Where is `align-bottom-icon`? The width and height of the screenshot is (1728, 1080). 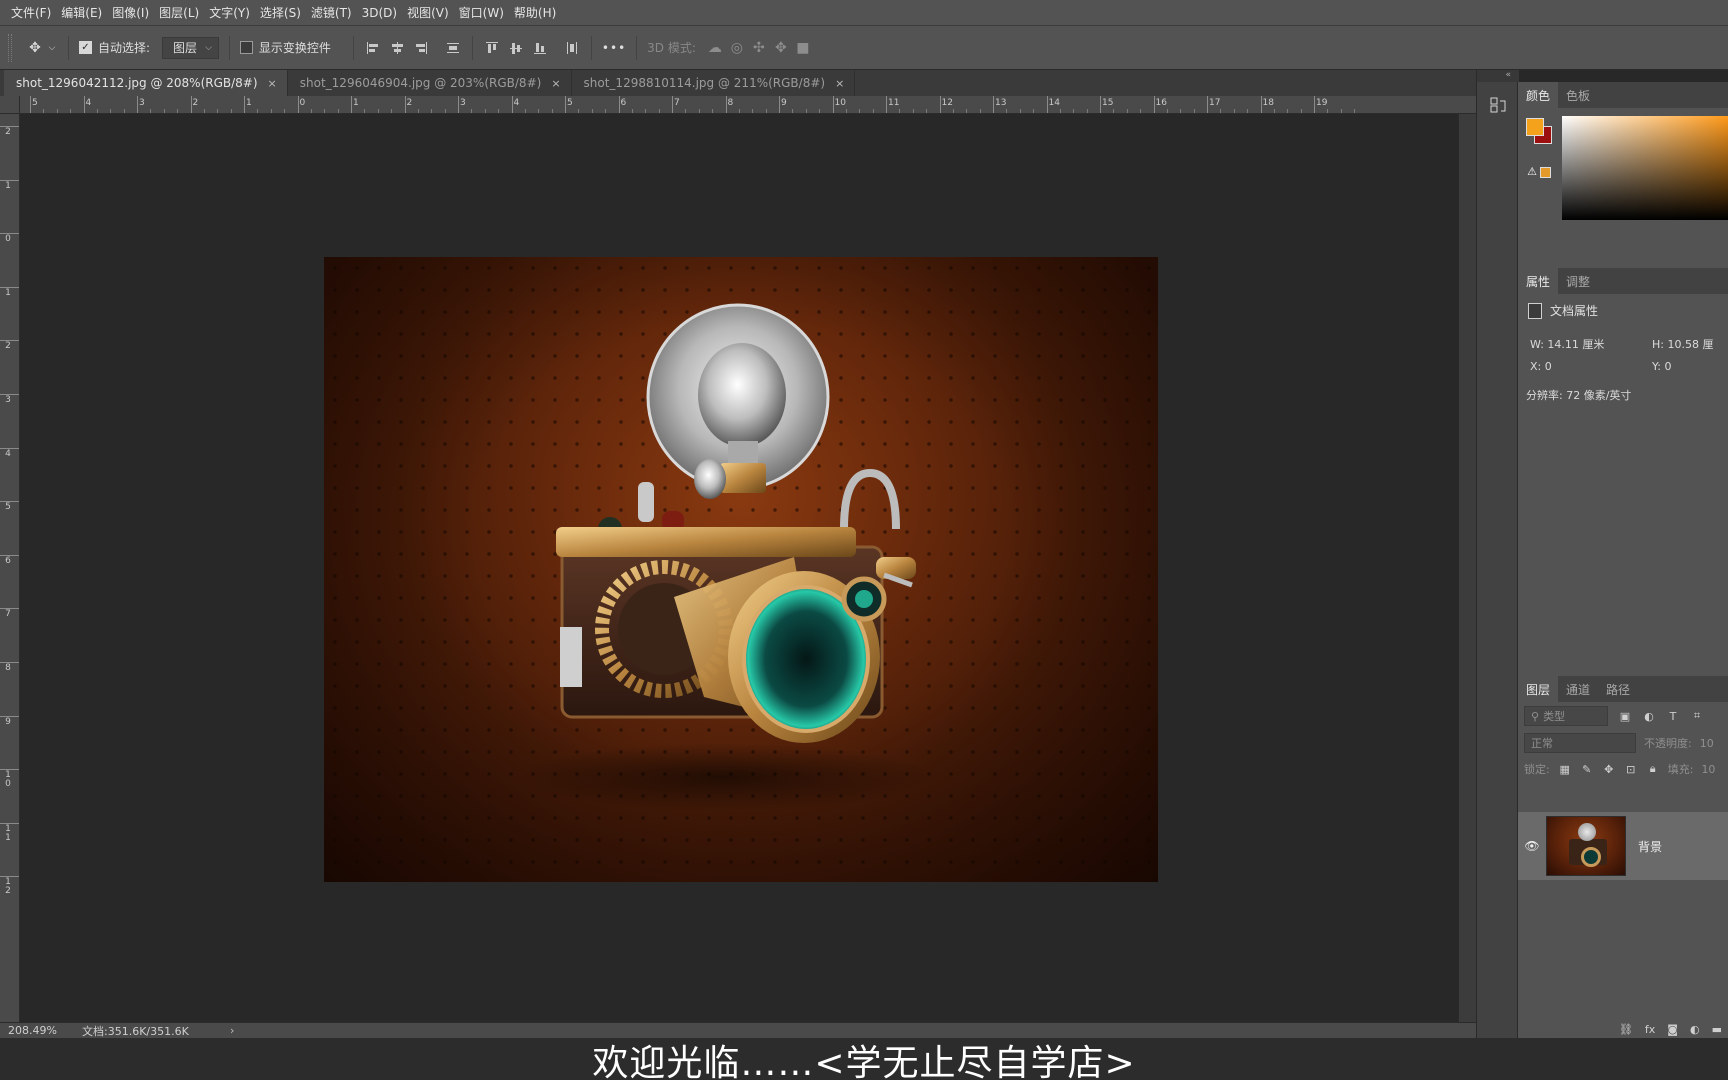
align-bottom-icon is located at coordinates (540, 48).